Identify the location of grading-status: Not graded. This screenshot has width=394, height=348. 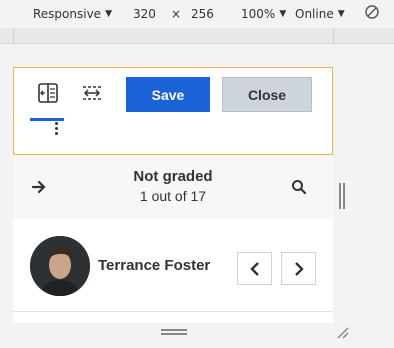
(173, 176).